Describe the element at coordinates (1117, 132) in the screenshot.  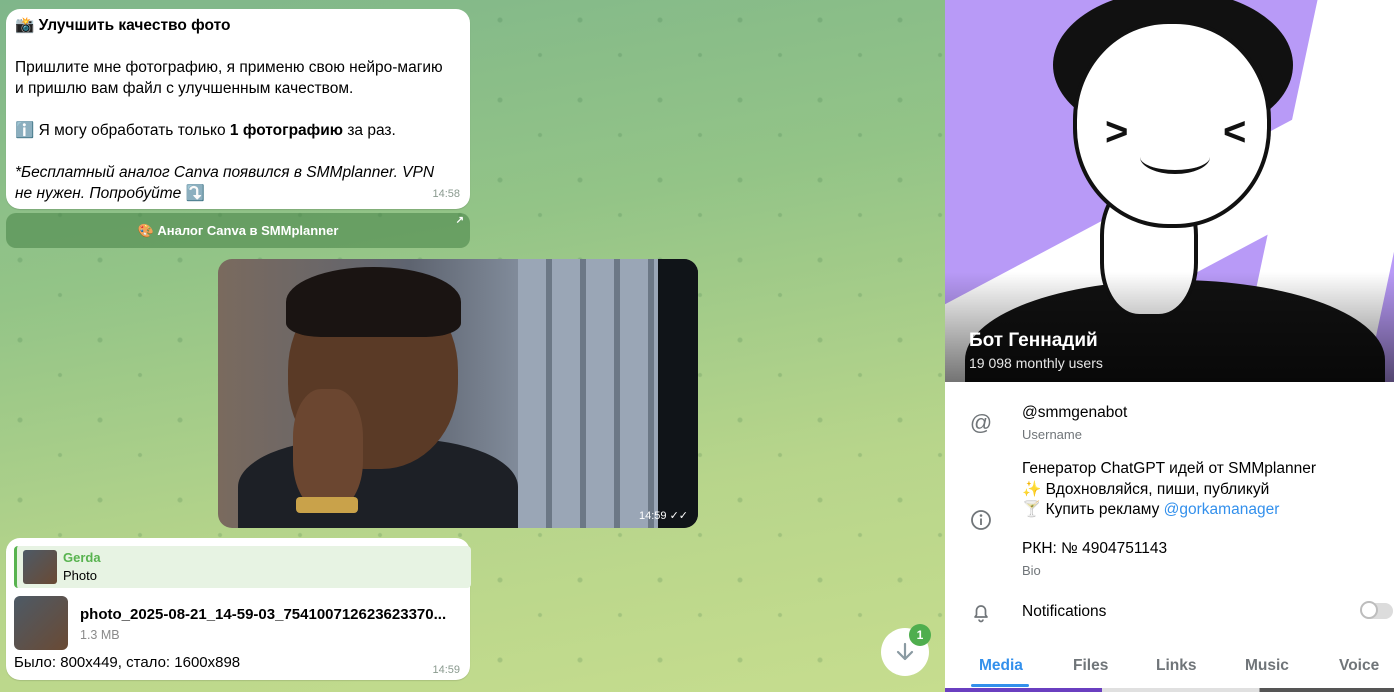
I see `cover-eye: >` at that location.